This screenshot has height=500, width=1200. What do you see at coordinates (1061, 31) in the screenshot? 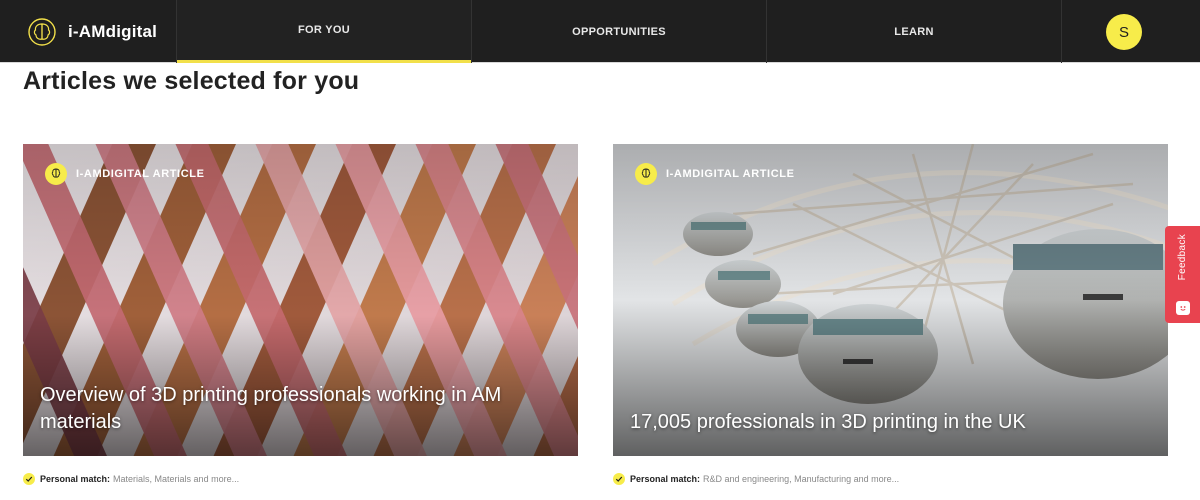
I see `nav-divider` at bounding box center [1061, 31].